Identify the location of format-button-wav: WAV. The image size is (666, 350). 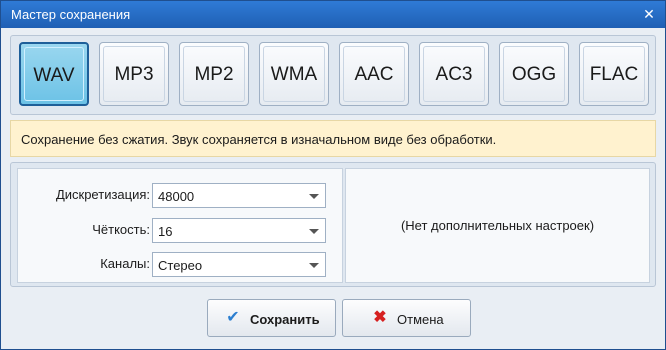
(54, 74).